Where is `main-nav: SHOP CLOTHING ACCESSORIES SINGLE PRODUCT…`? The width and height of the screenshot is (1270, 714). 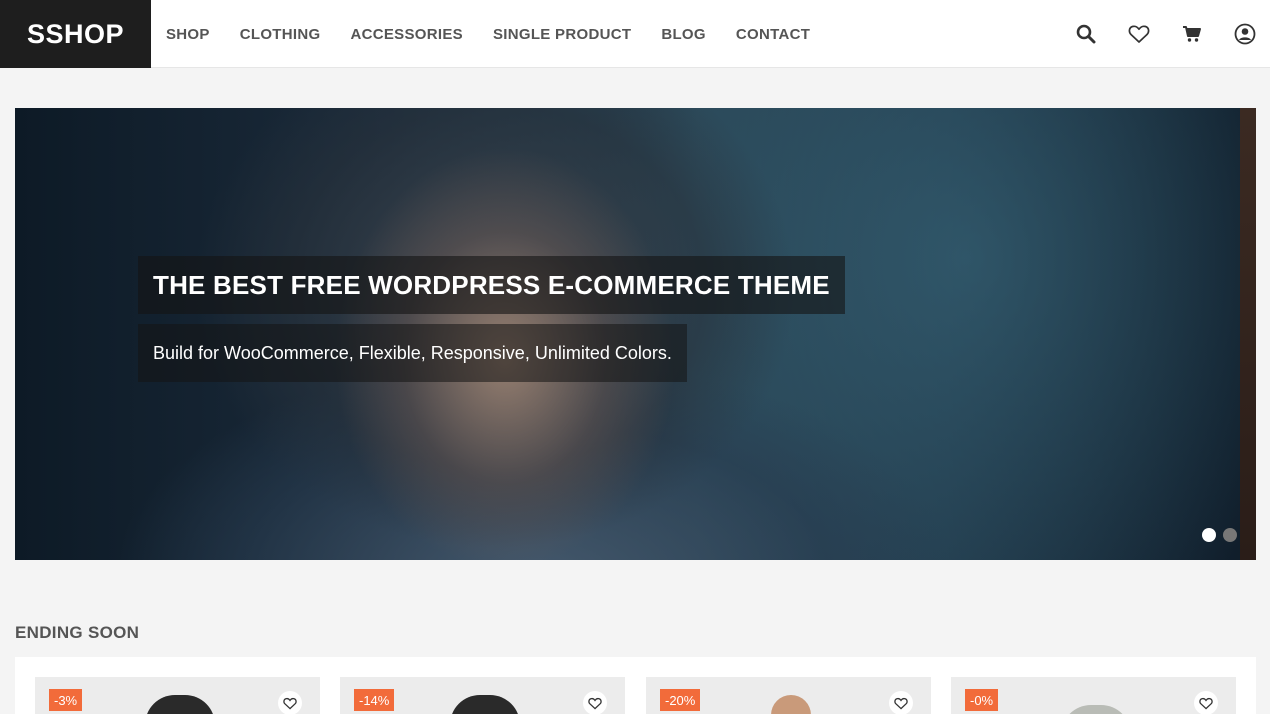
main-nav: SHOP CLOTHING ACCESSORIES SINGLE PRODUCT… is located at coordinates (488, 34).